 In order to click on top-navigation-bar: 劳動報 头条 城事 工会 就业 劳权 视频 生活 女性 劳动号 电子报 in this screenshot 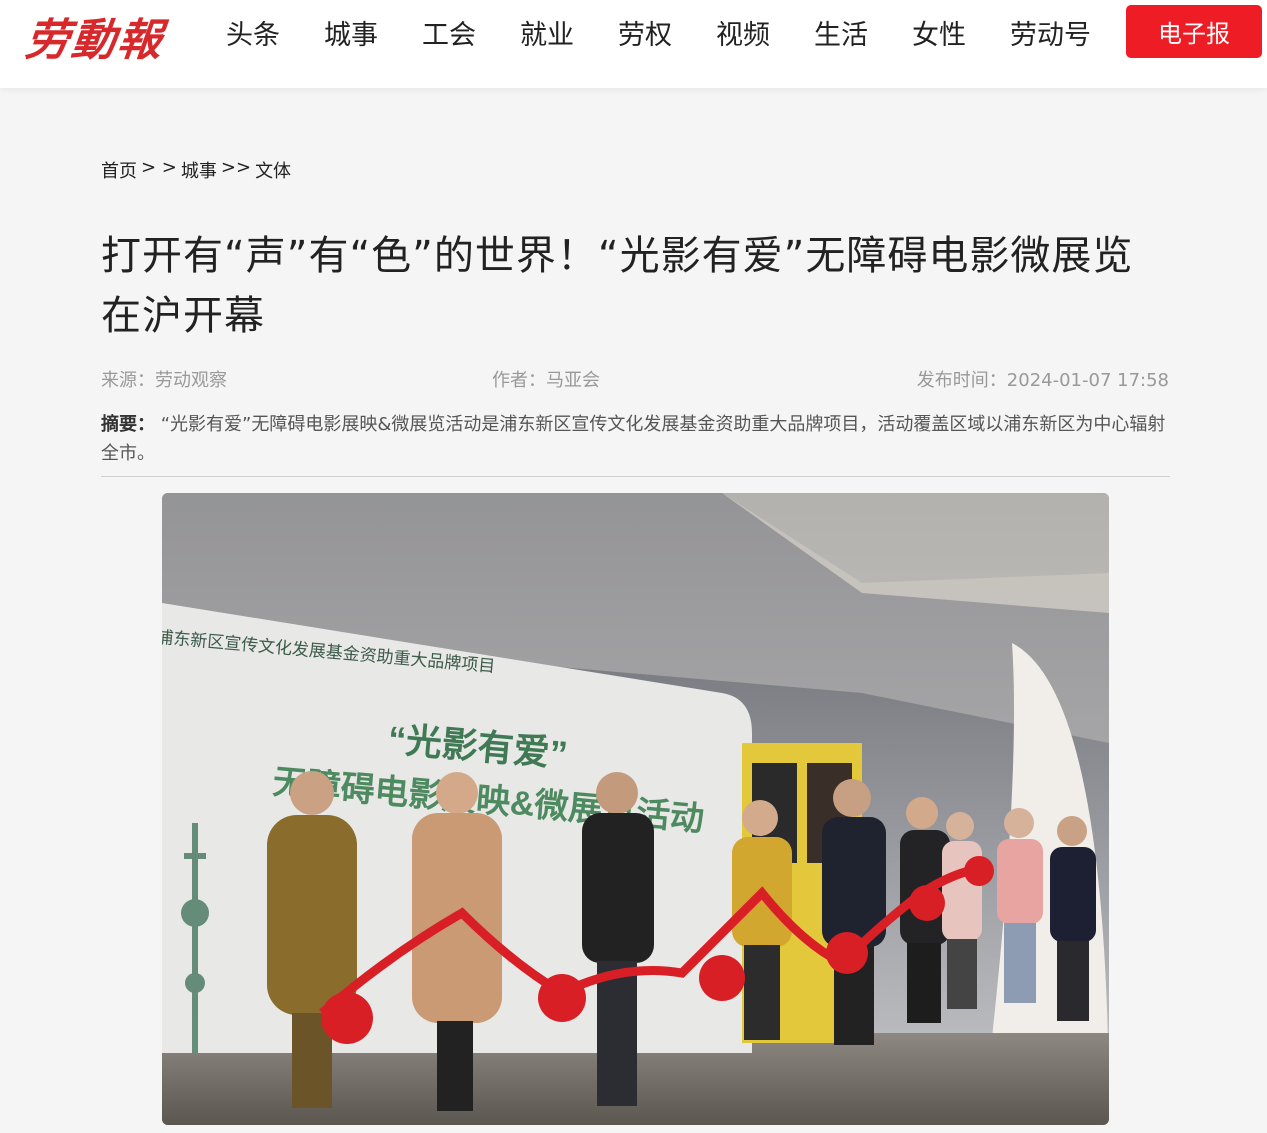, I will do `click(633, 44)`.